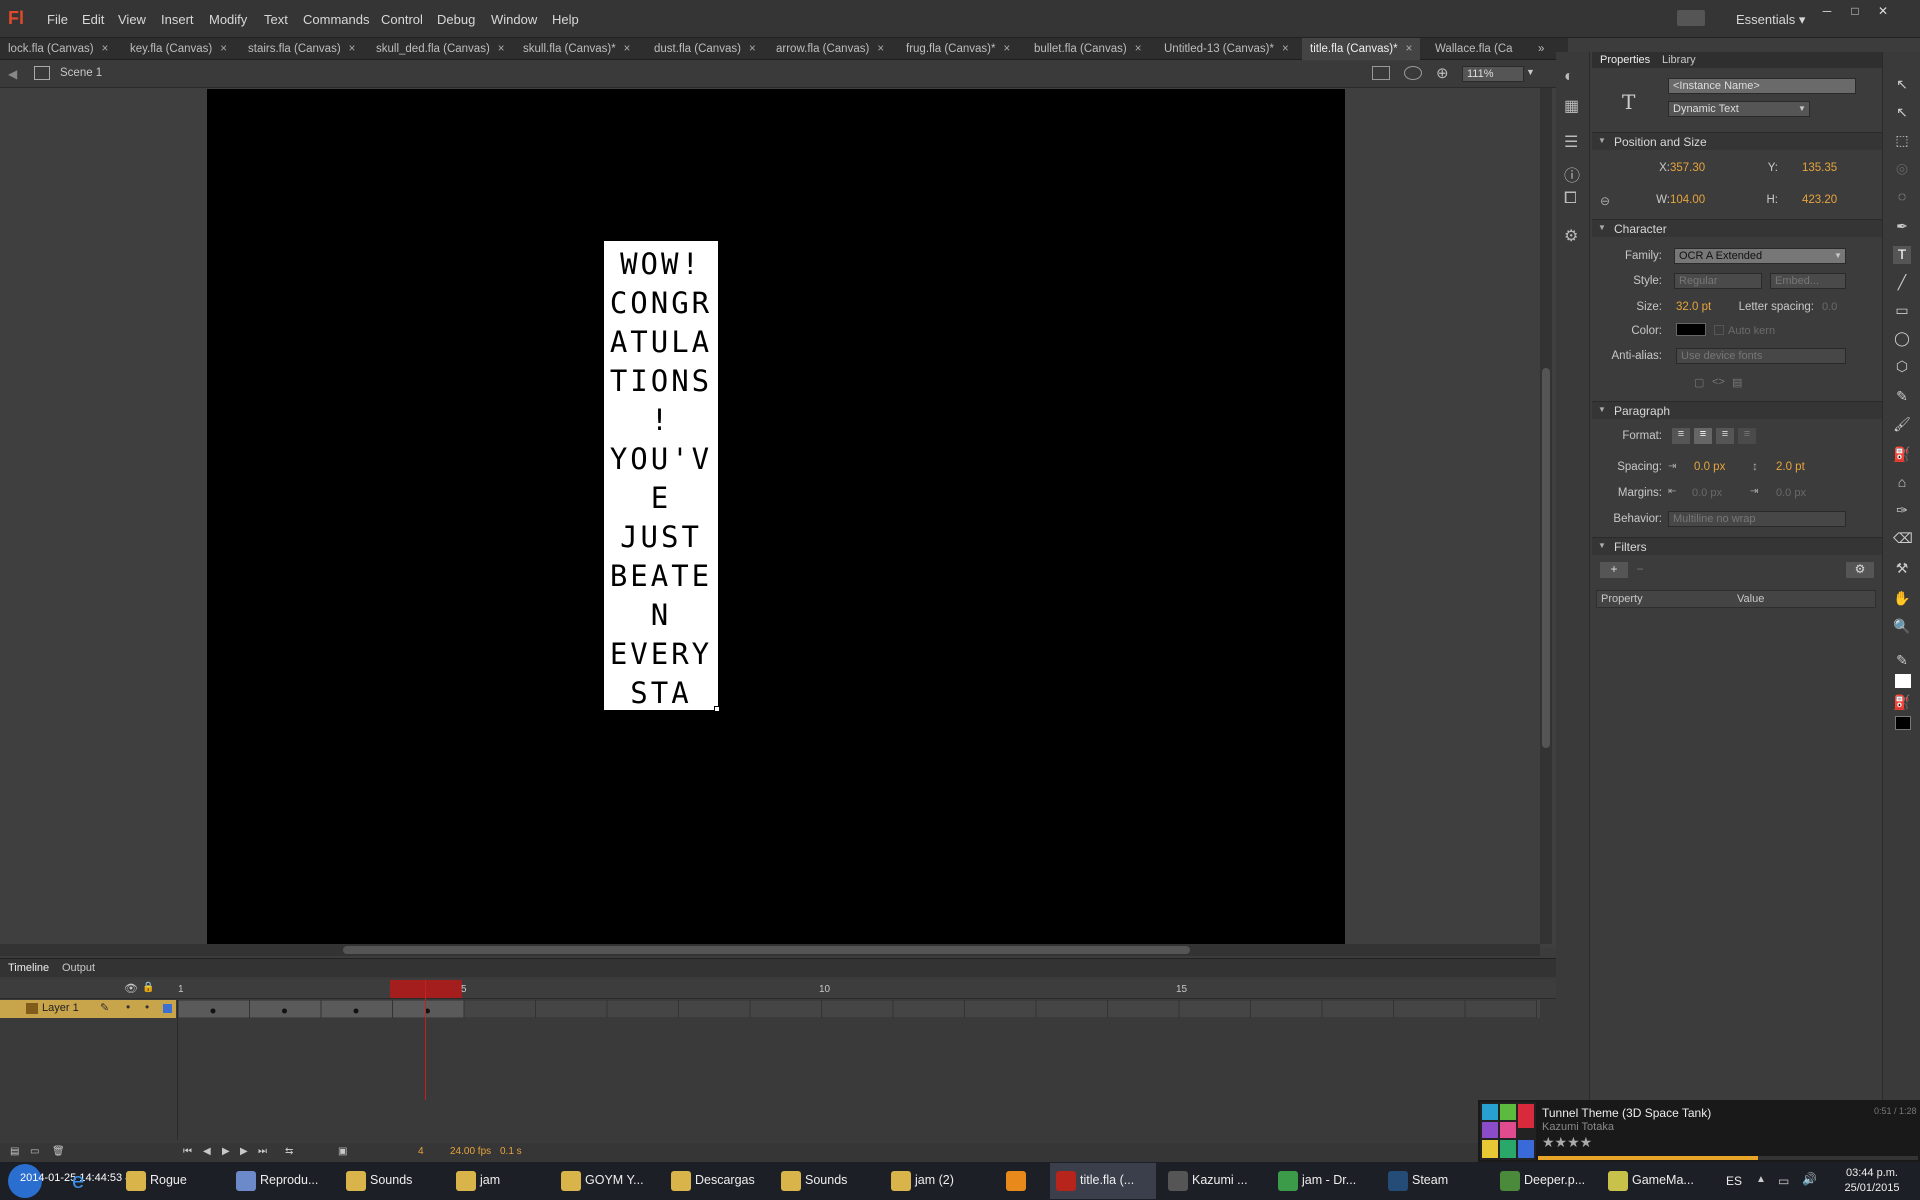 This screenshot has width=1920, height=1200. What do you see at coordinates (500, 1181) in the screenshot?
I see `taskbar-item: jam` at bounding box center [500, 1181].